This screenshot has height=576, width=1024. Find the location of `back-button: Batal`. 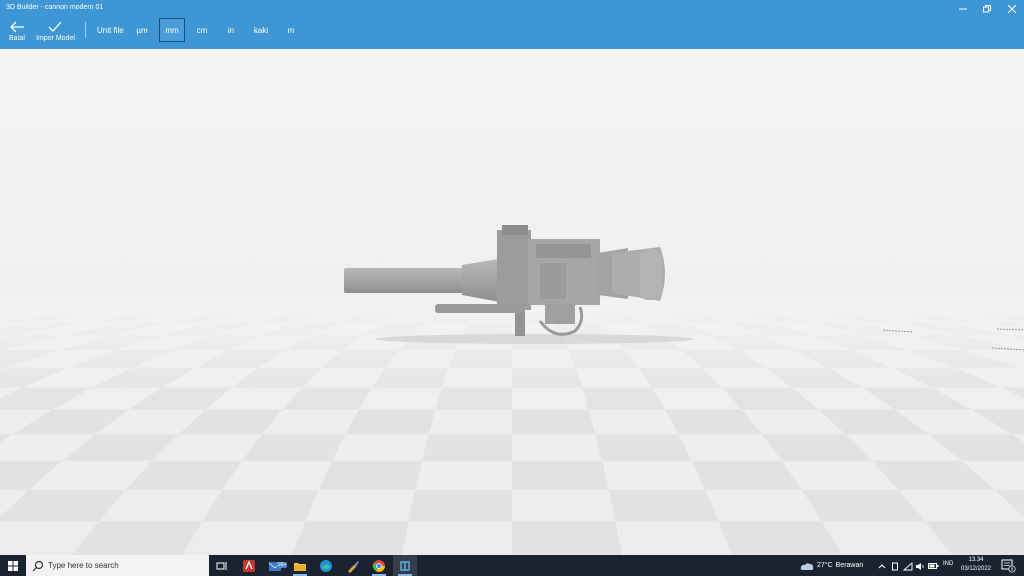

back-button: Batal is located at coordinates (17, 31).